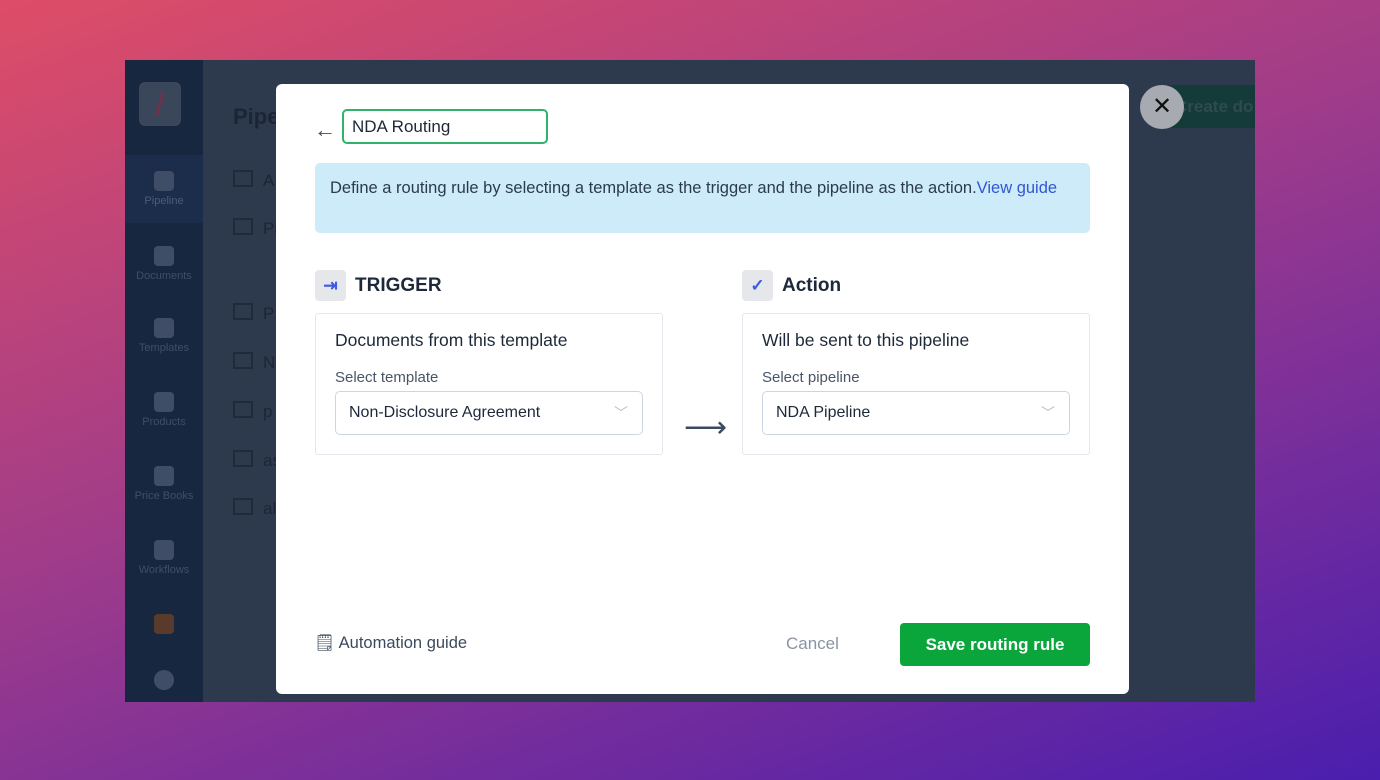 Image resolution: width=1380 pixels, height=780 pixels. Describe the element at coordinates (253, 313) in the screenshot. I see `bg-row: P` at that location.